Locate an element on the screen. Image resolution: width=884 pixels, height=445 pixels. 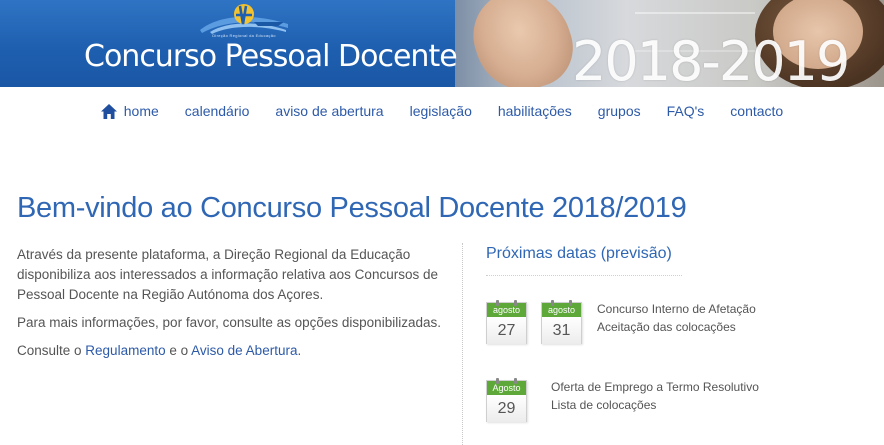
home-icon is located at coordinates (108, 111).